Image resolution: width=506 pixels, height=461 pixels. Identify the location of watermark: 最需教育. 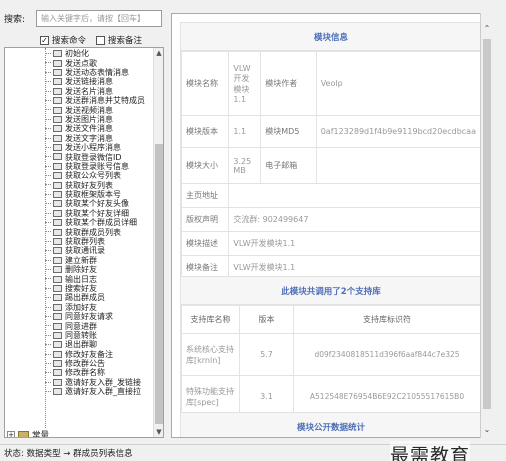
(430, 451).